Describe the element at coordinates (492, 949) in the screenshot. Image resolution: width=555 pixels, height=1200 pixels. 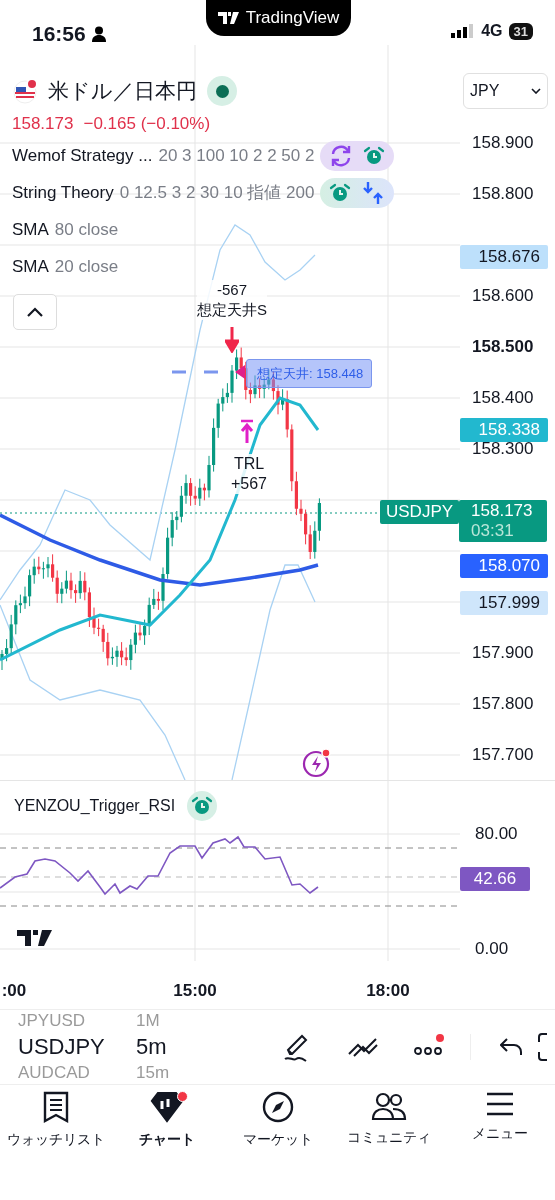
I see `axis-label: 0.00` at that location.